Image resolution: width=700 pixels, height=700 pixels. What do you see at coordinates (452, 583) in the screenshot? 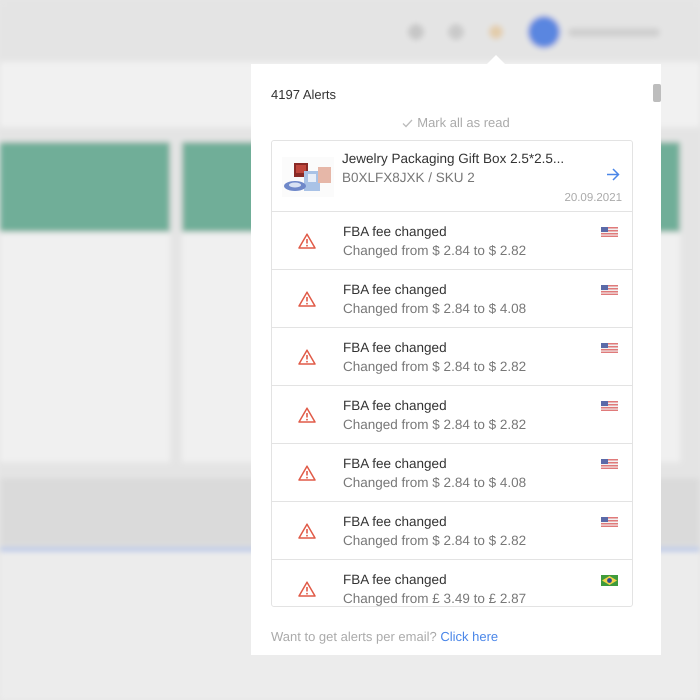
I see `alert-item: FBA fee changed Changed from £ 3.49 to £ 2.87` at bounding box center [452, 583].